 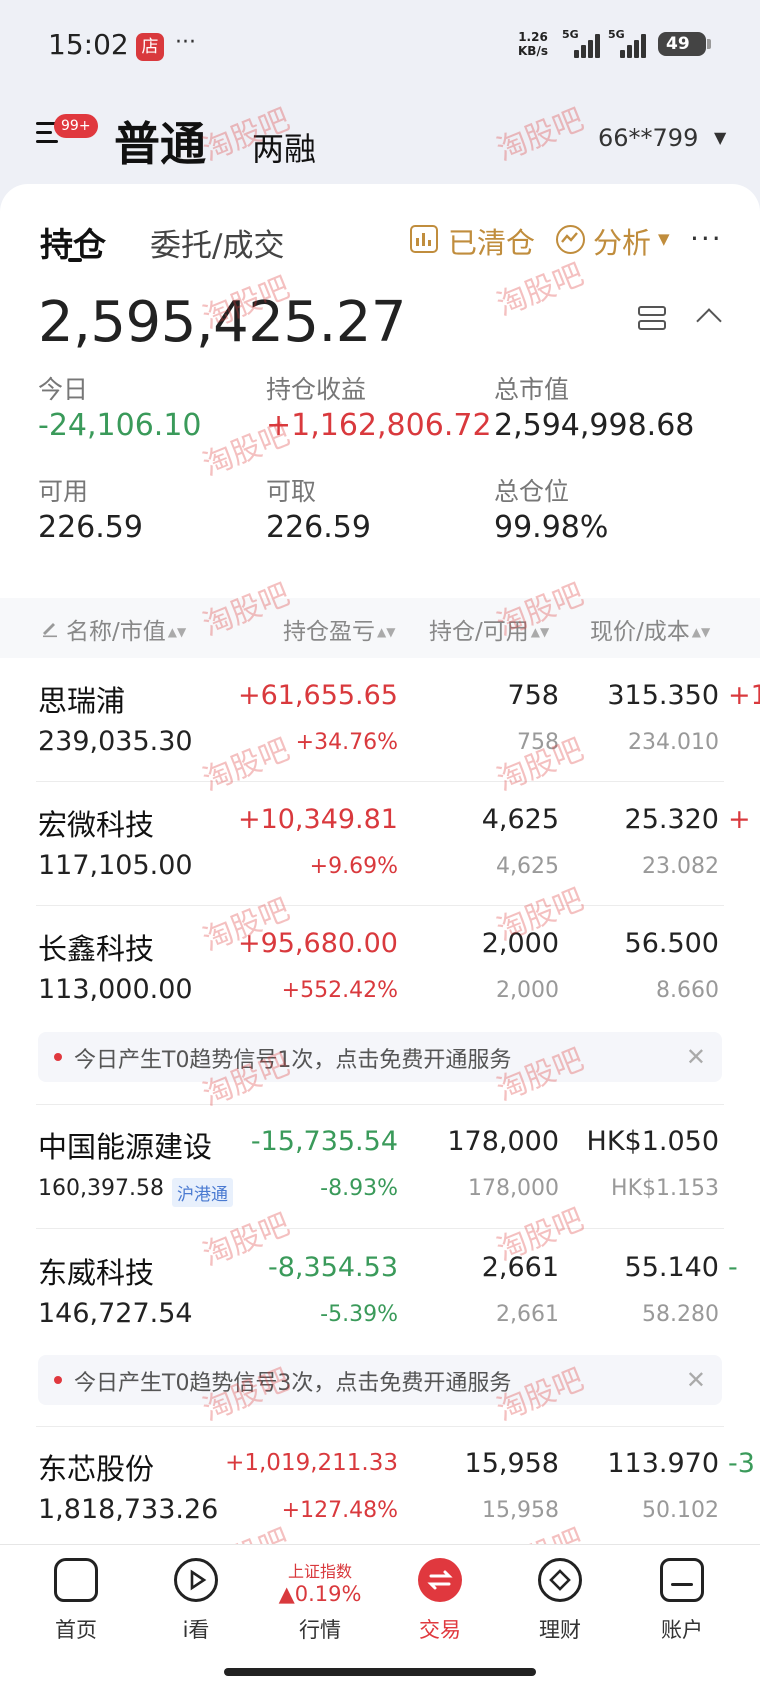 I want to click on wealth-diamond-icon, so click(x=560, y=1580).